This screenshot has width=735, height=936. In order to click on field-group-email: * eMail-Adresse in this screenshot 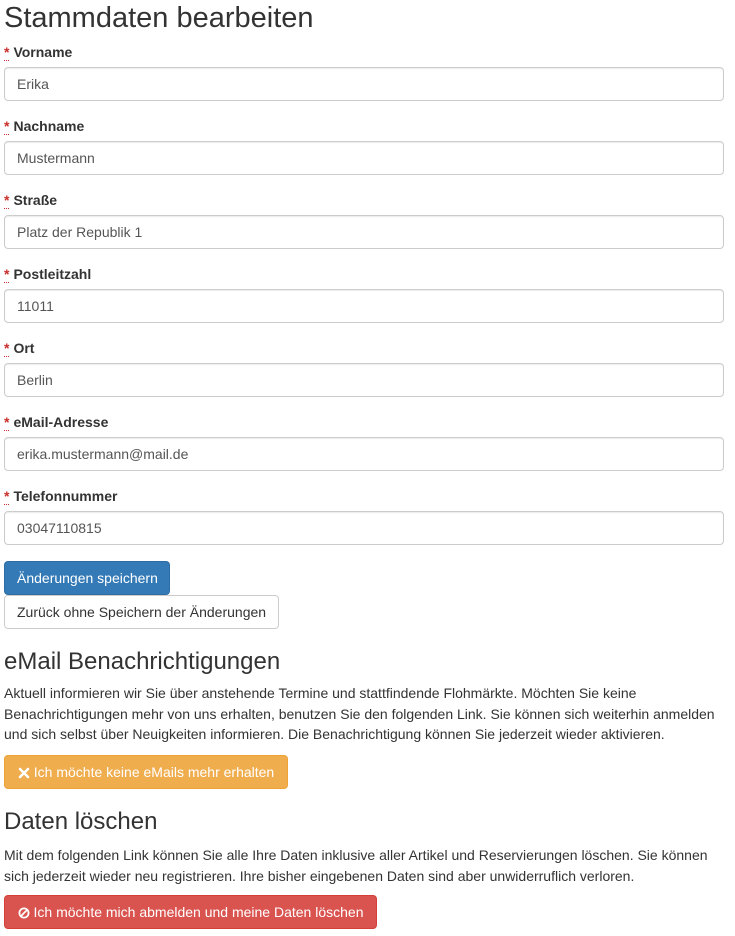, I will do `click(364, 441)`.